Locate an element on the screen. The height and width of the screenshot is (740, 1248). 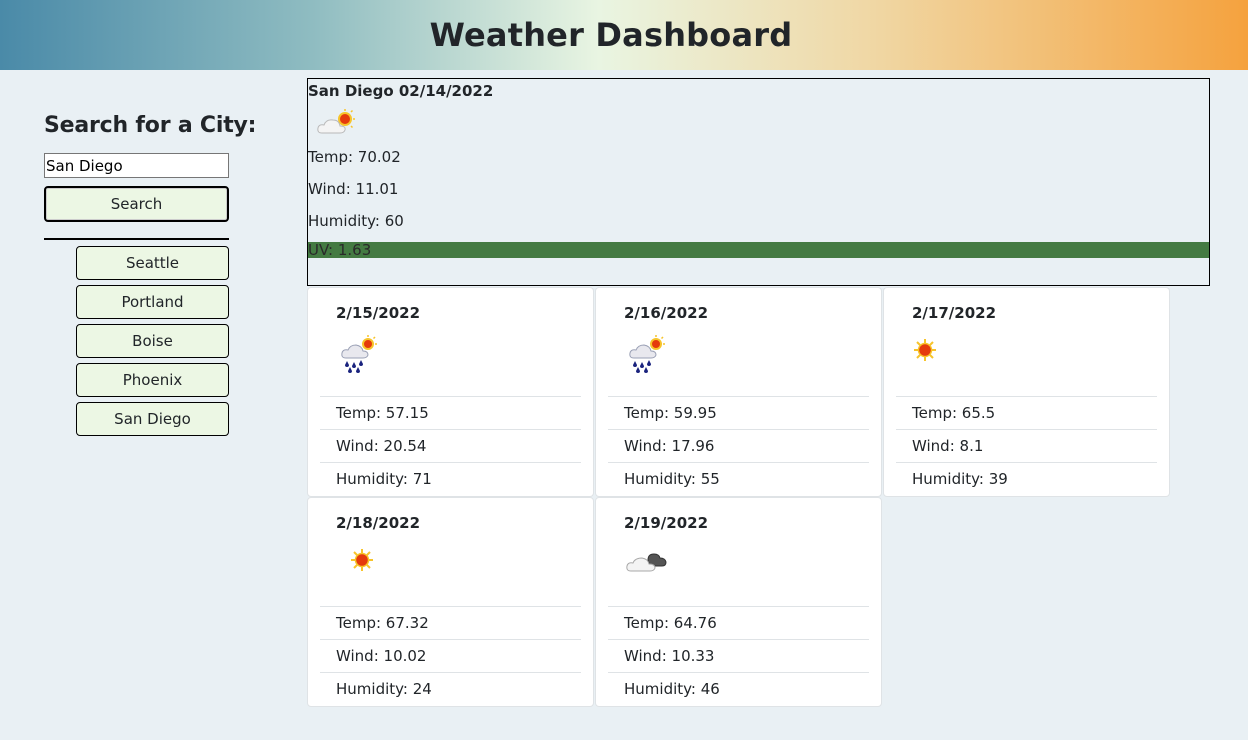
forecast-details: Temp: 64.76 Wind: 10.33 Humidity: 46 is located at coordinates (738, 655).